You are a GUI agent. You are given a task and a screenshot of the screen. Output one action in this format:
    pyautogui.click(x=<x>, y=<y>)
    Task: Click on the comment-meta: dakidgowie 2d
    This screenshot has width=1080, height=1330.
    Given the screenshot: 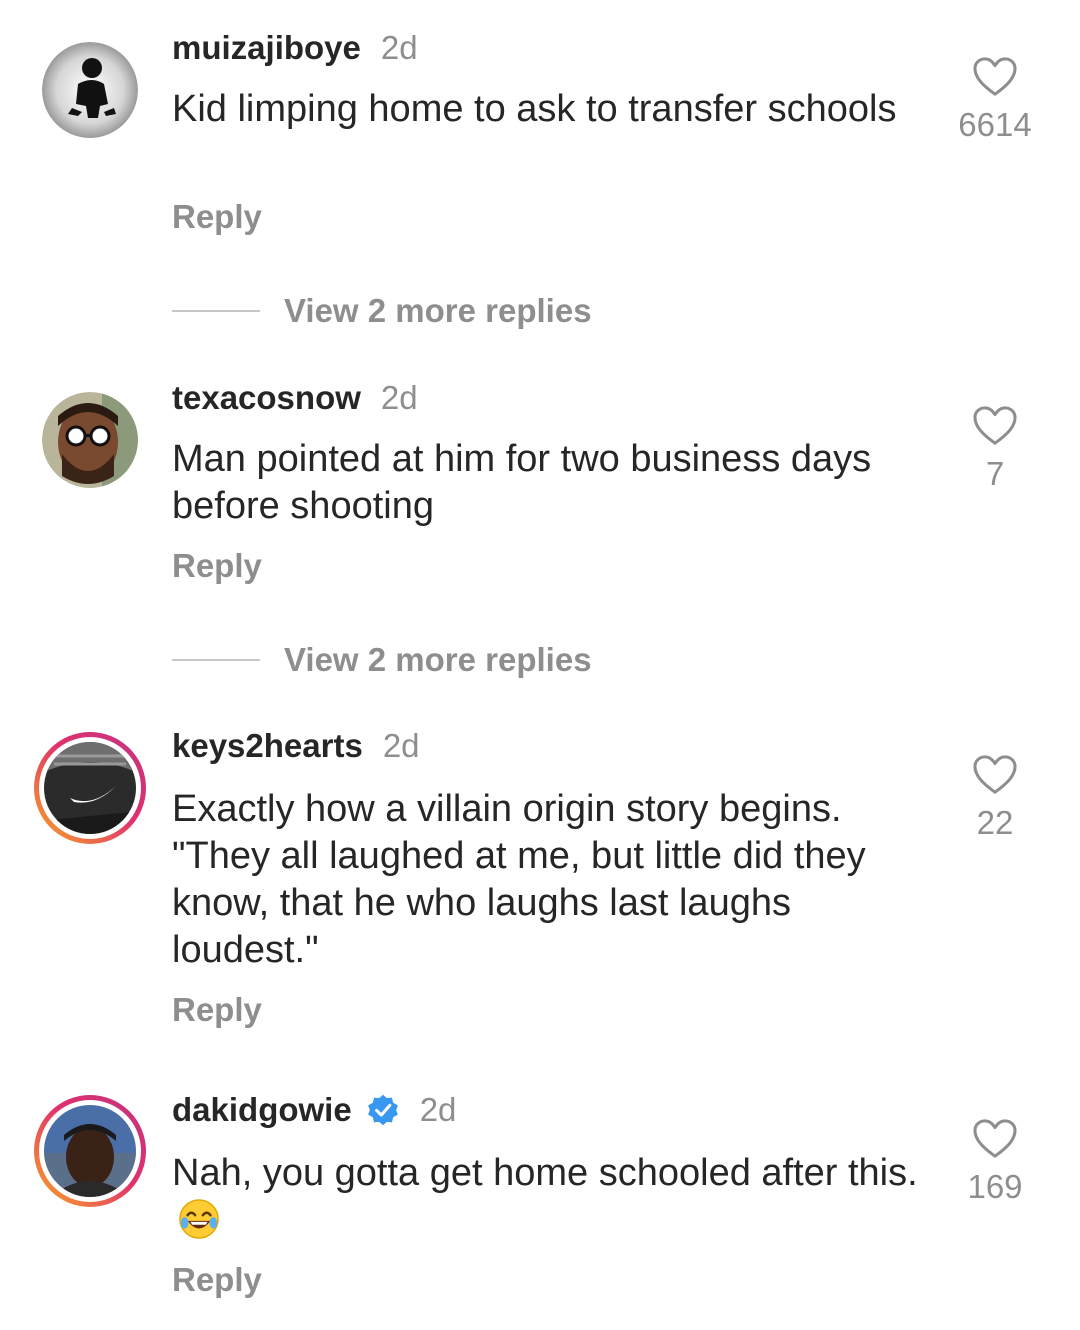 What is the action you would take?
    pyautogui.click(x=314, y=1110)
    